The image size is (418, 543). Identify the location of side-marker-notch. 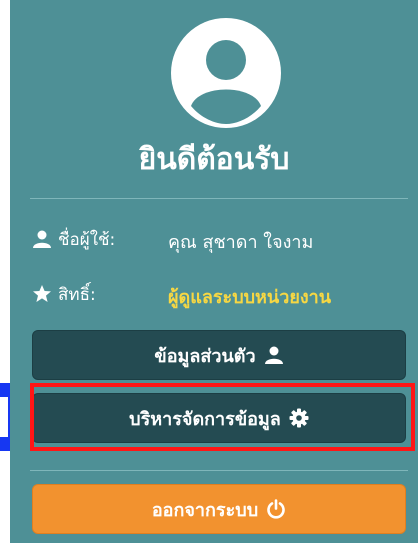
(4, 417).